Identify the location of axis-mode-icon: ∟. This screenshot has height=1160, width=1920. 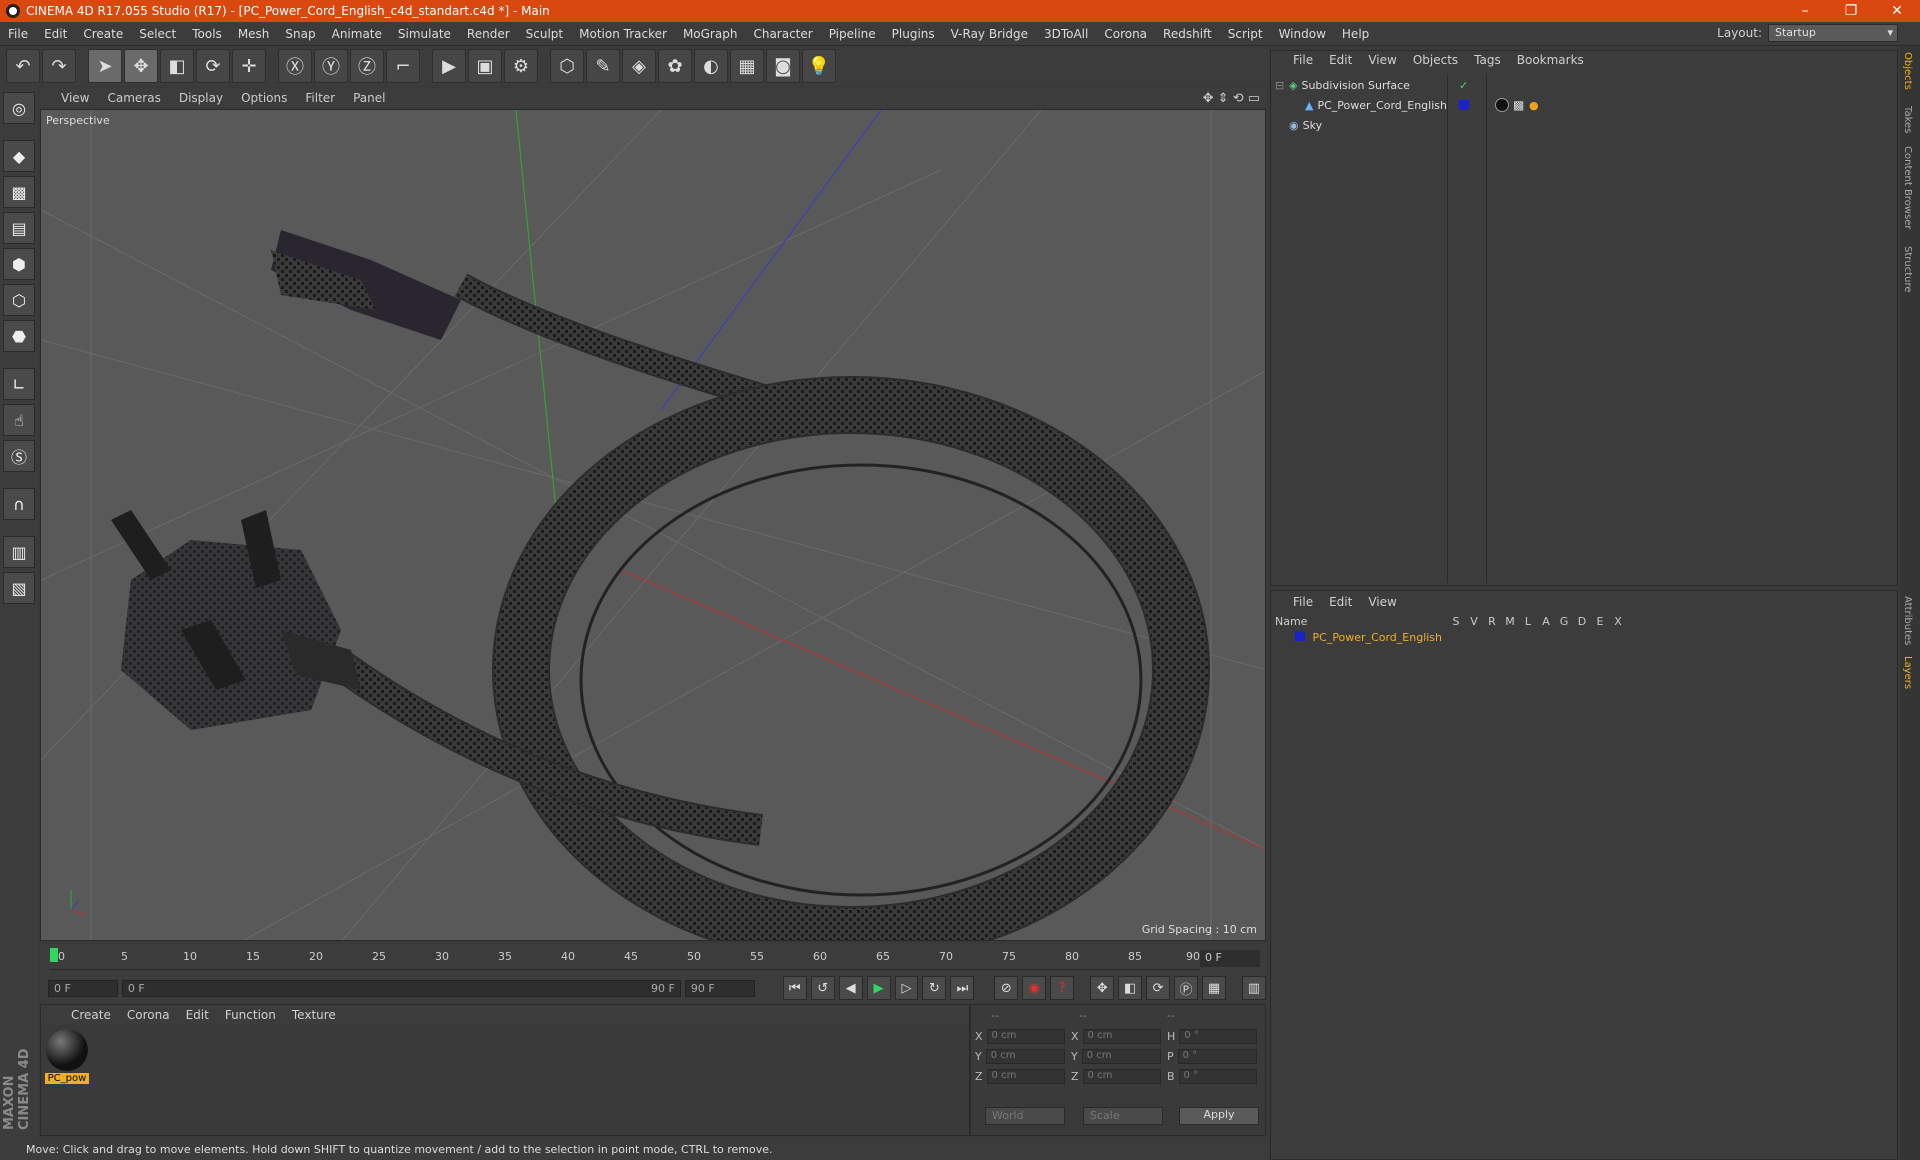
(19, 384).